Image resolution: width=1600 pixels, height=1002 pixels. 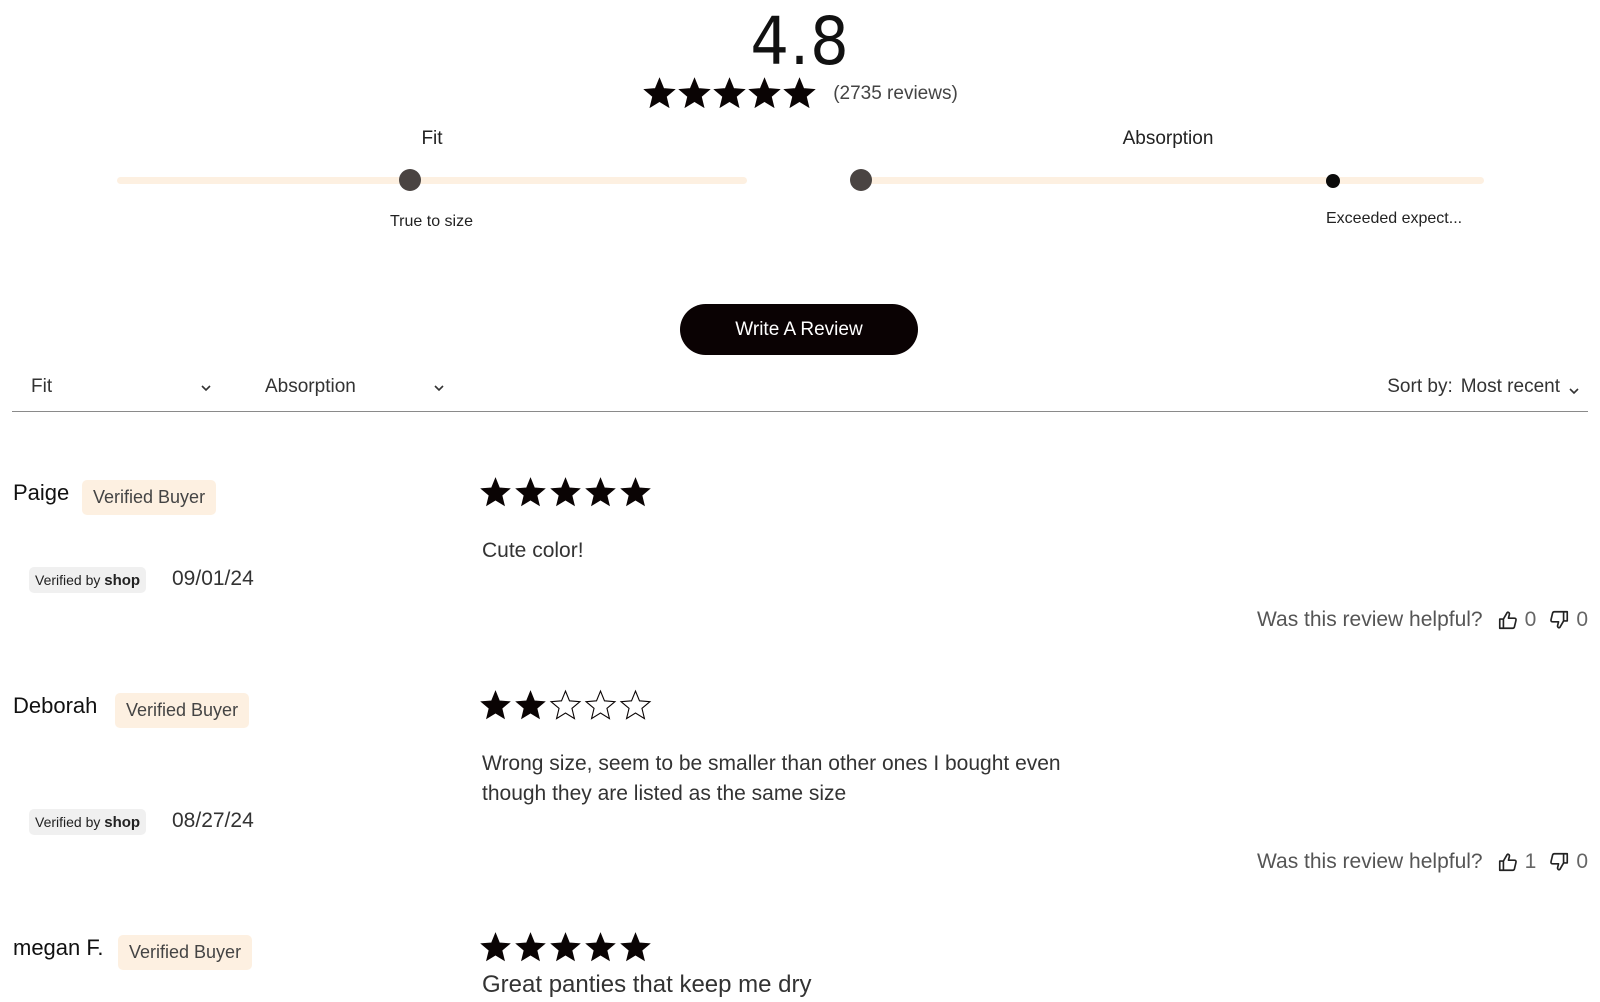 I want to click on review-body-line: though they are listed as the same size, so click(x=664, y=793).